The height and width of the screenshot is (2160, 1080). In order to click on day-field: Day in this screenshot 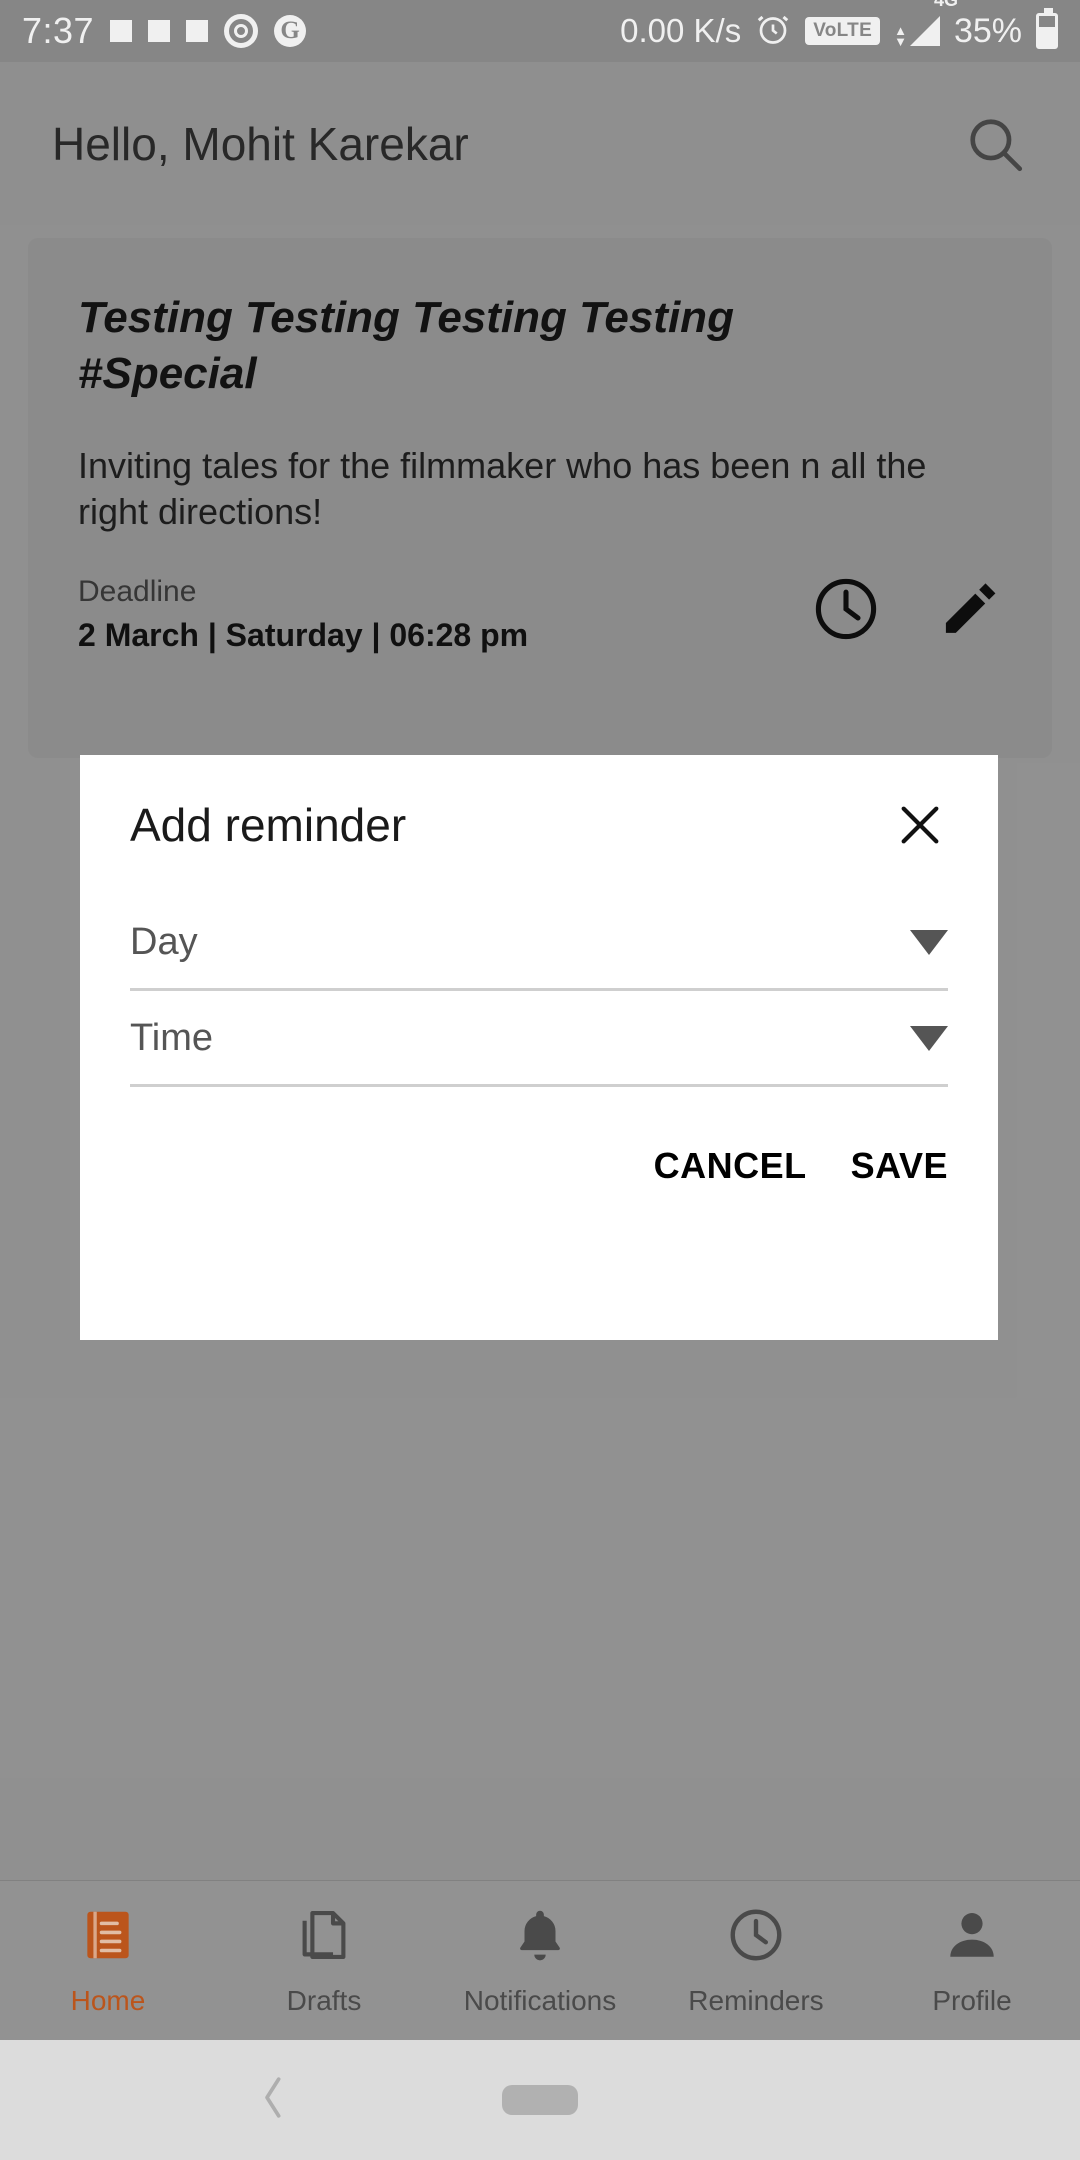, I will do `click(539, 943)`.